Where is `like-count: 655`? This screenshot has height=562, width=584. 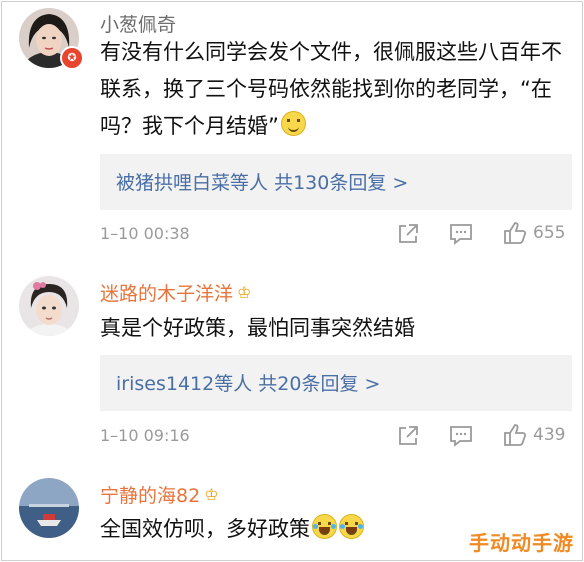 like-count: 655 is located at coordinates (549, 233).